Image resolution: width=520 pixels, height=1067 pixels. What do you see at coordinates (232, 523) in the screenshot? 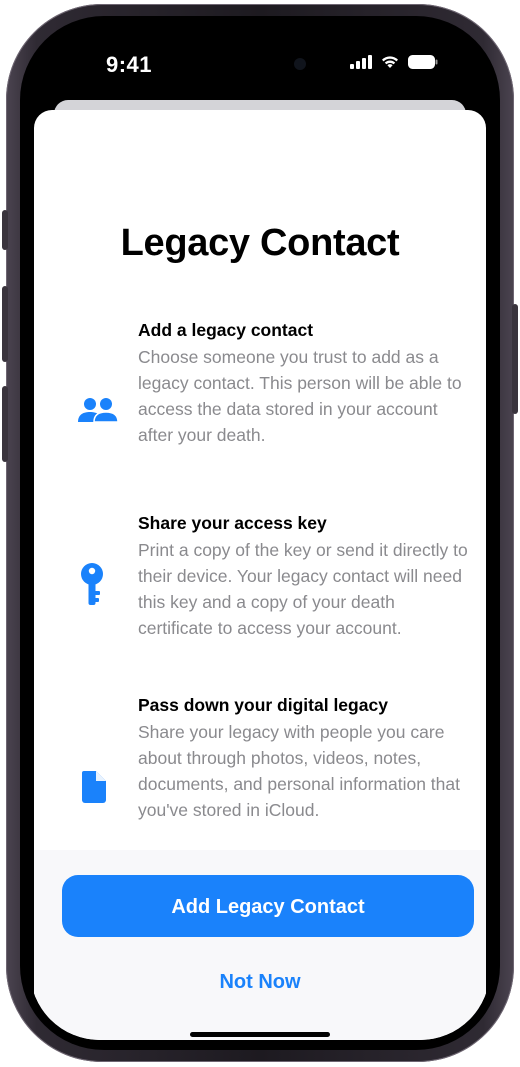
I see `feature-title: Share your access key` at bounding box center [232, 523].